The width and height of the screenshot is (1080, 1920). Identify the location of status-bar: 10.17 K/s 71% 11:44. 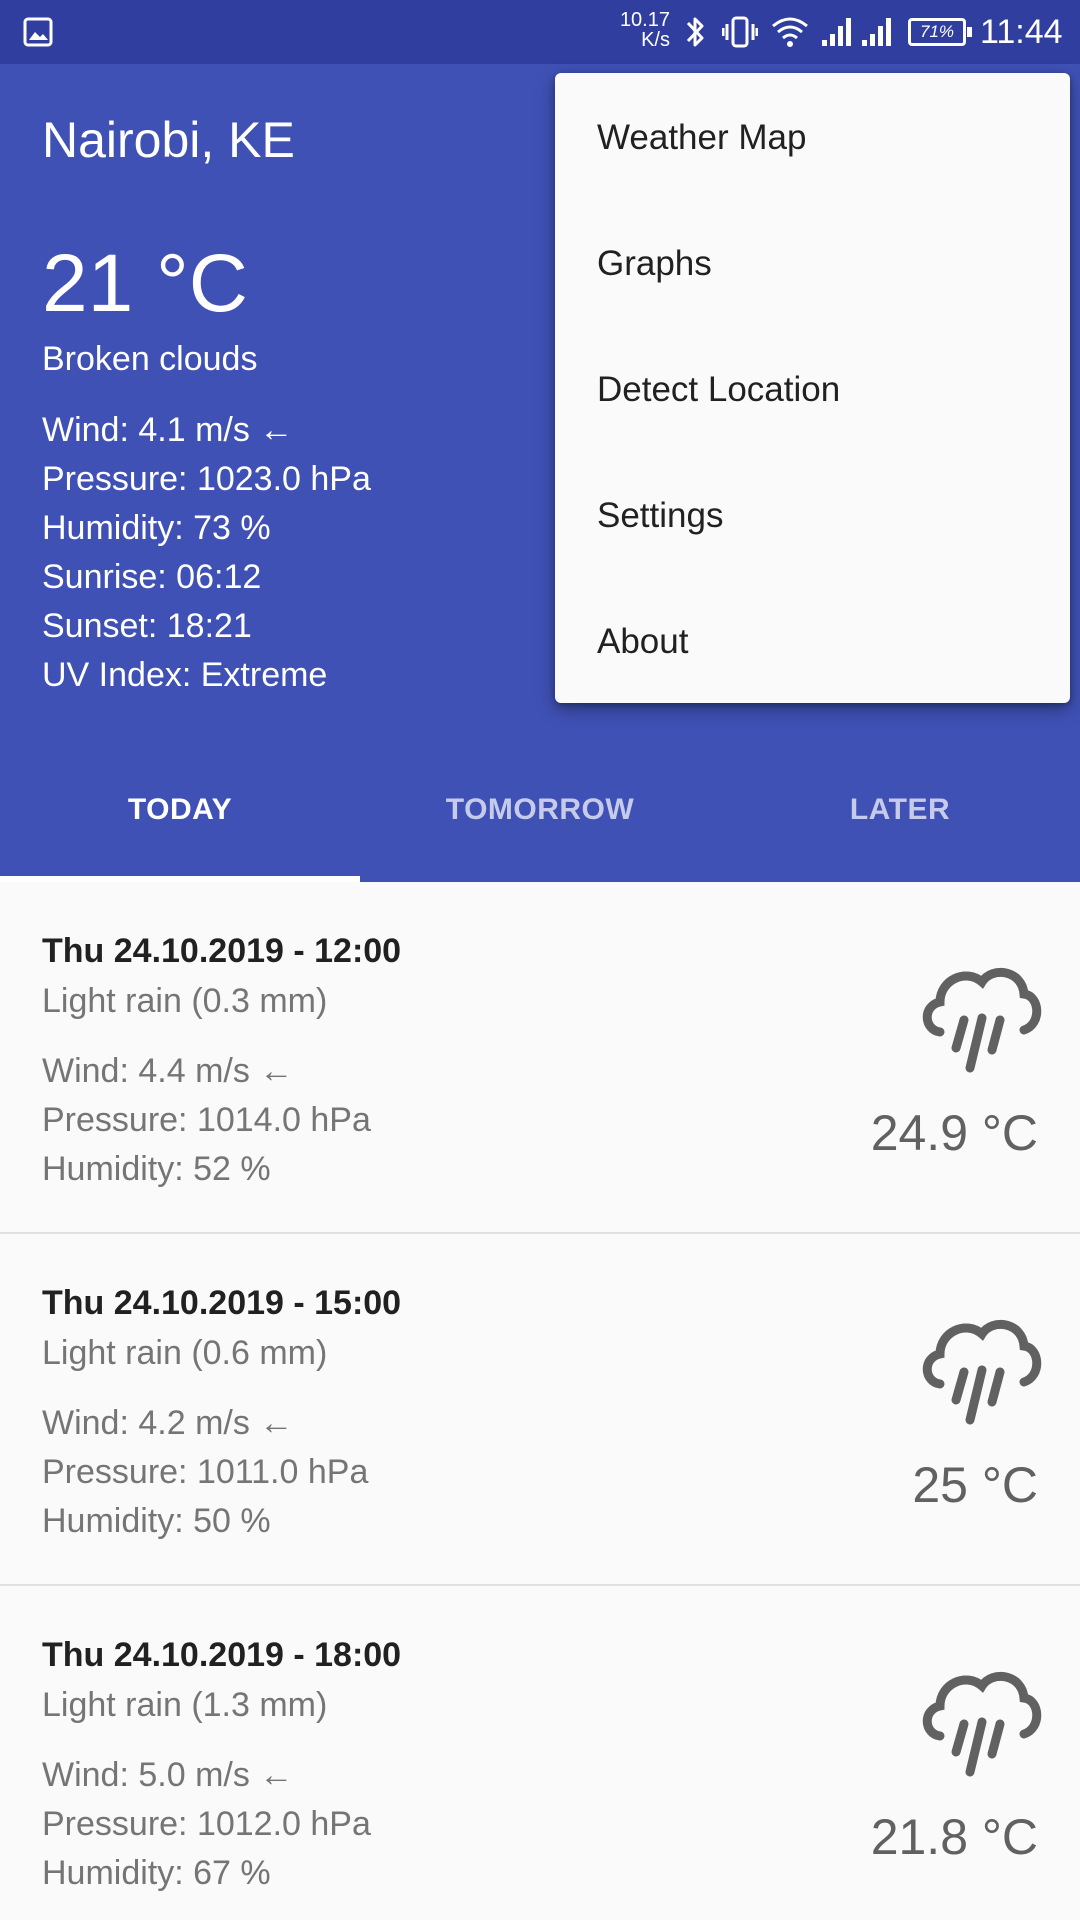
(540, 32).